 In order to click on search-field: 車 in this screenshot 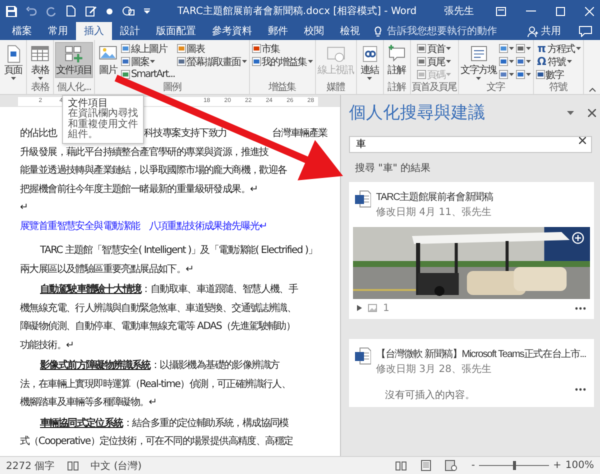, I will do `click(470, 144)`.